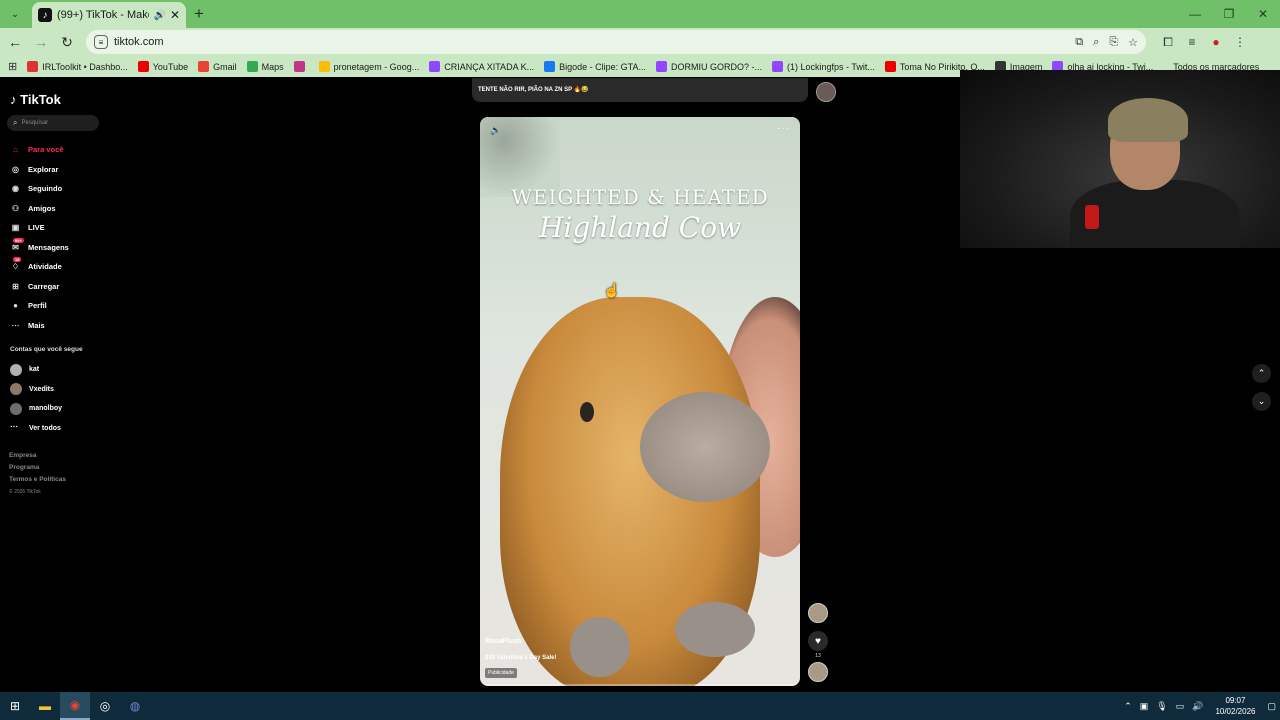  Describe the element at coordinates (16, 264) in the screenshot. I see `activity-icon: ♢ 13` at that location.